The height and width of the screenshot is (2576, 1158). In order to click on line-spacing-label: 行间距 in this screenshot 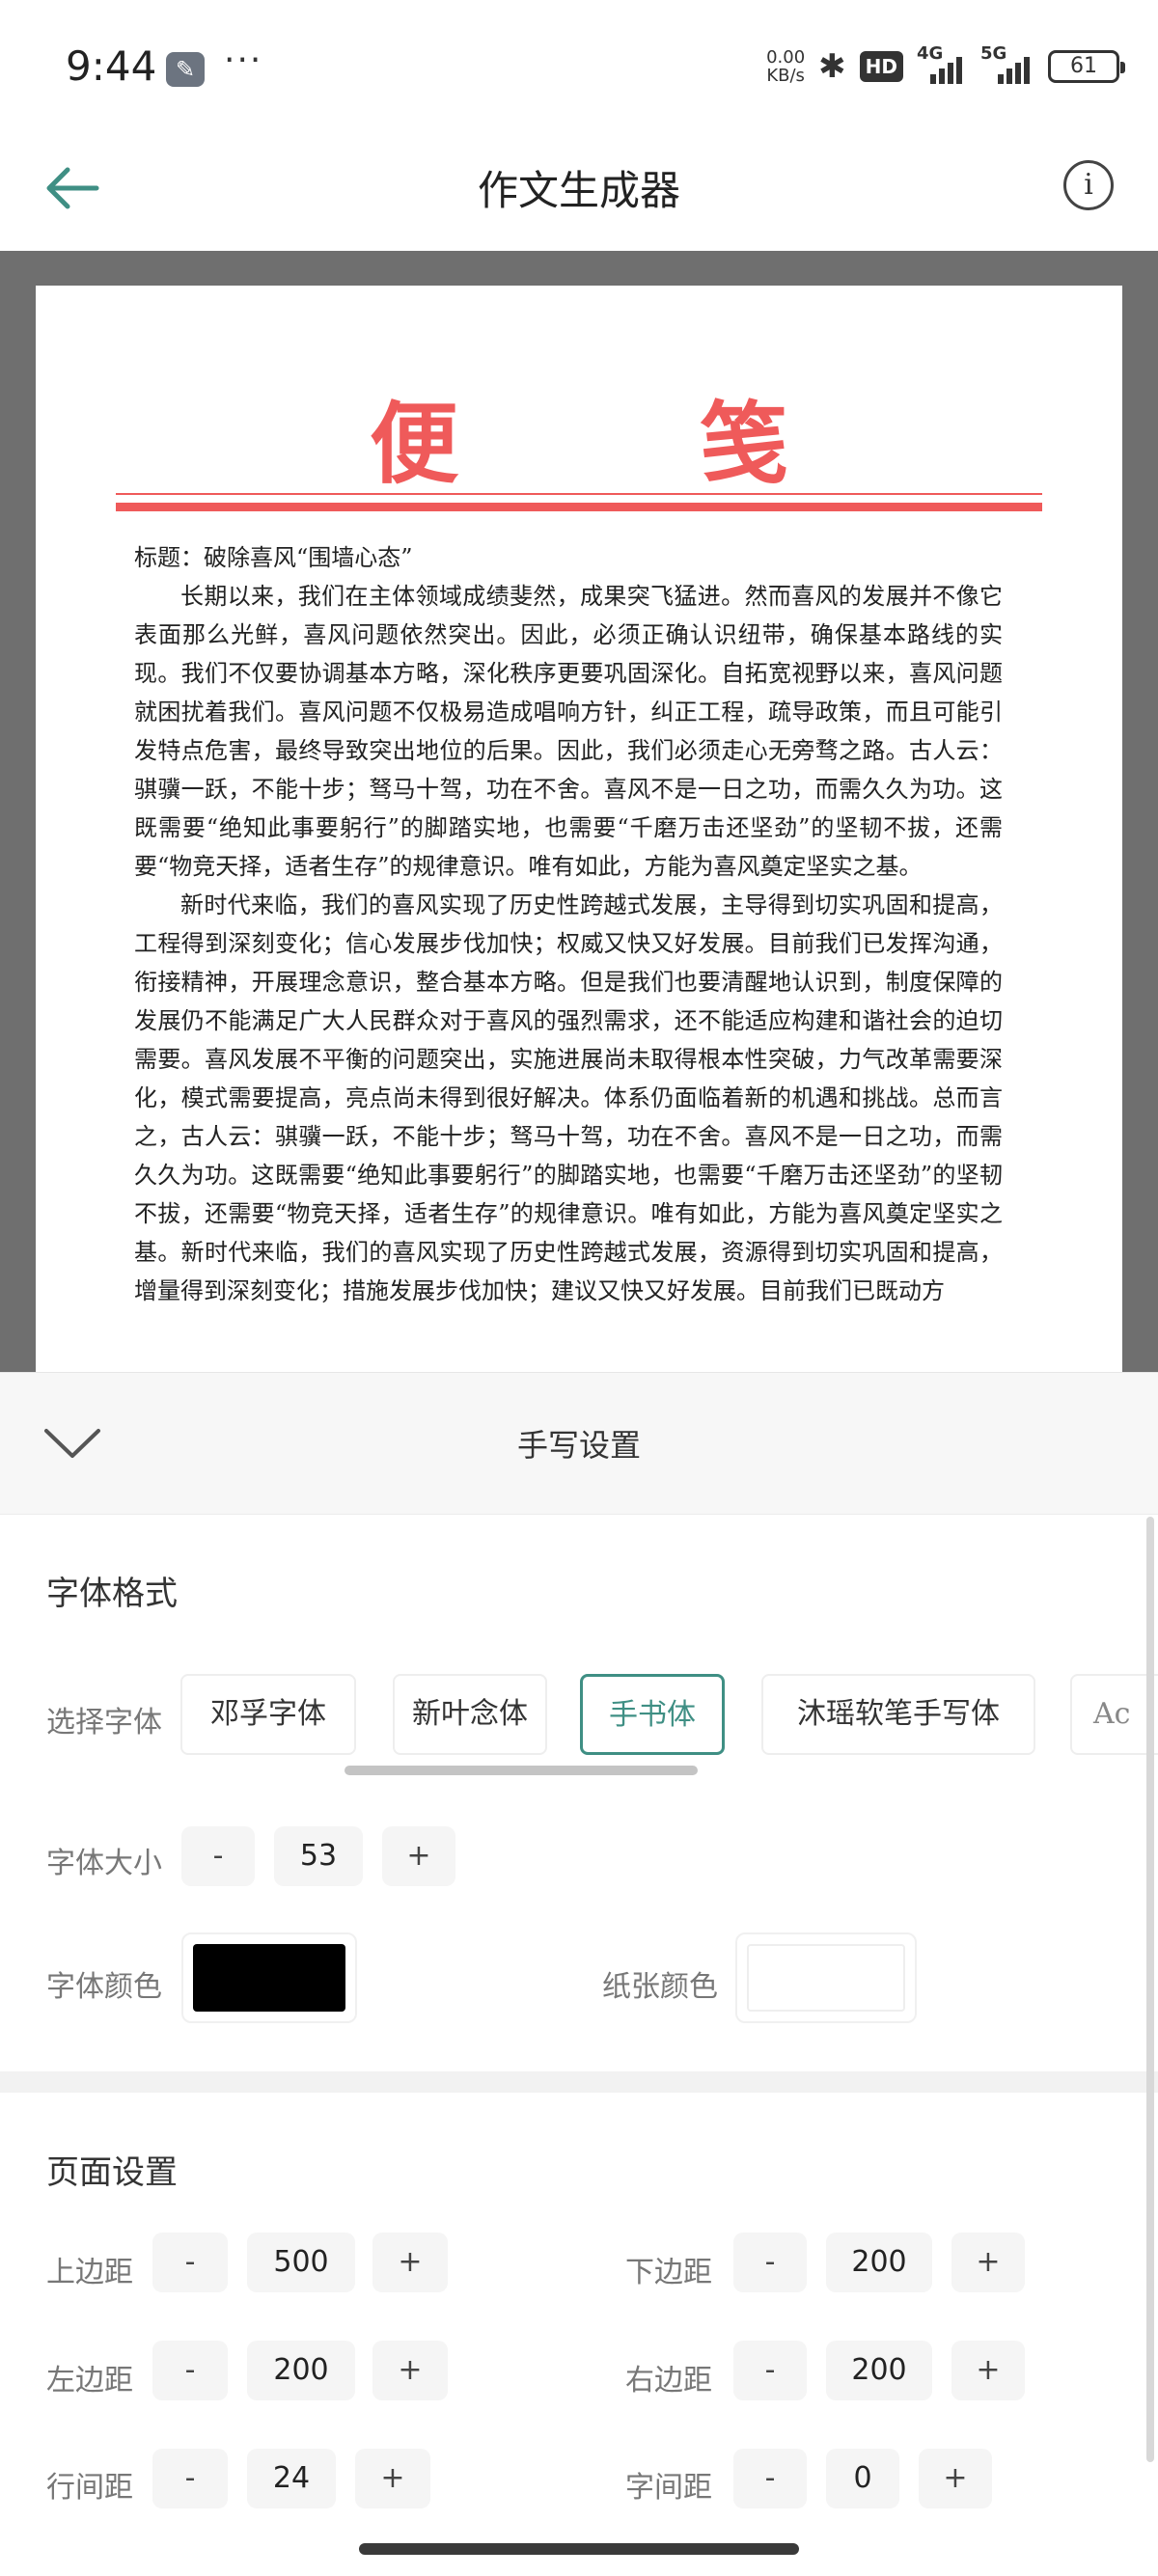, I will do `click(89, 2488)`.